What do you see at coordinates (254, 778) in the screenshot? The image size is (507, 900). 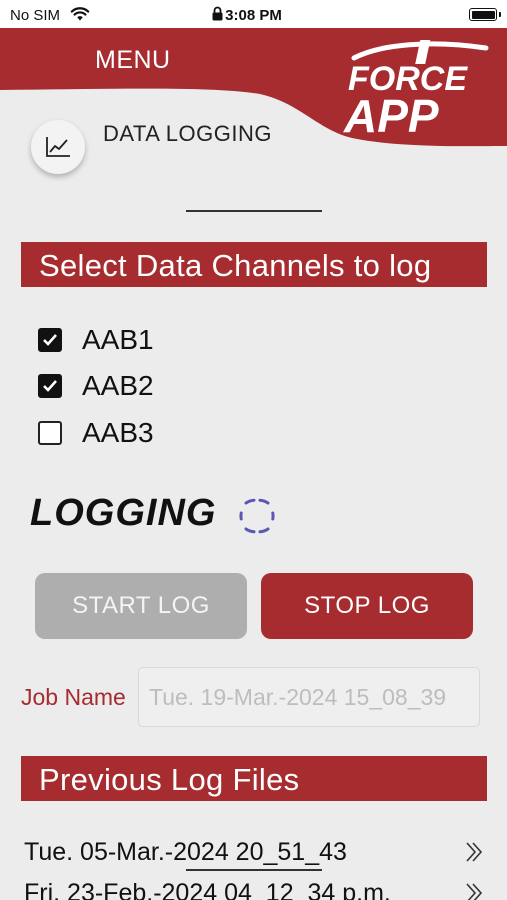 I see `previous-logs-heading: Previous Log Files` at bounding box center [254, 778].